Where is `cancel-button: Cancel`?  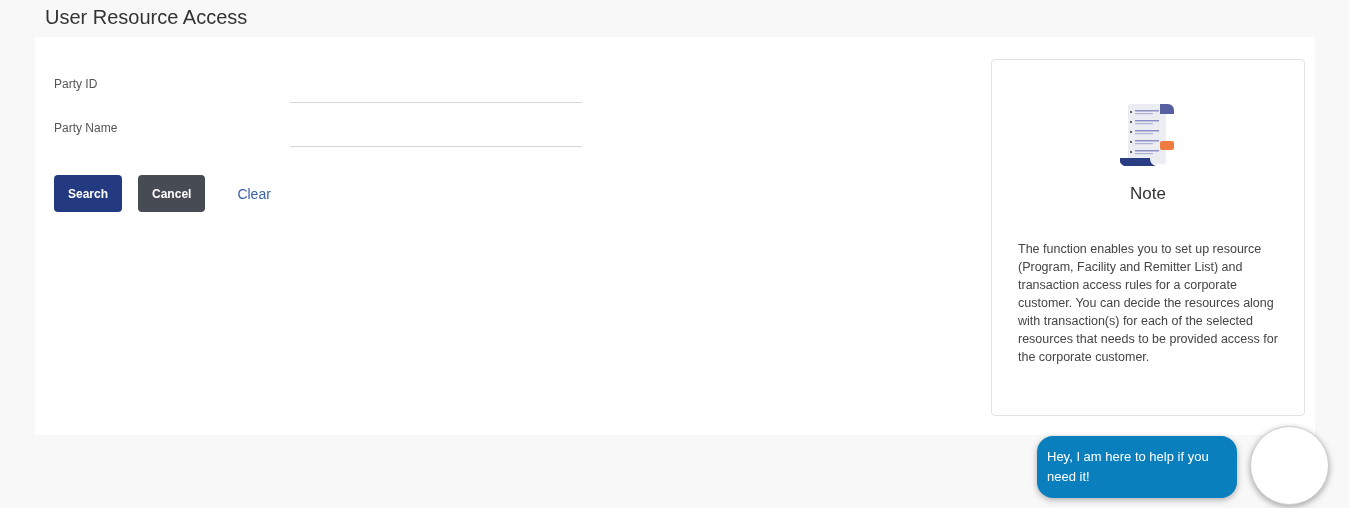
cancel-button: Cancel is located at coordinates (172, 193).